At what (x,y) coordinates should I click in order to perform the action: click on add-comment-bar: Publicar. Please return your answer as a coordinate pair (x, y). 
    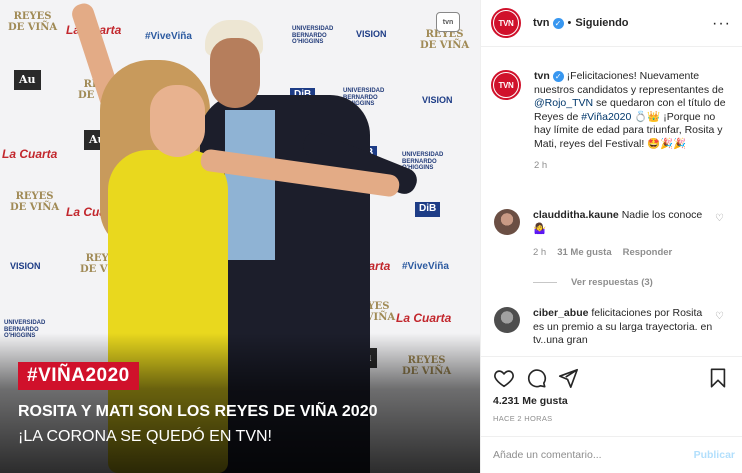
    Looking at the image, I should click on (611, 454).